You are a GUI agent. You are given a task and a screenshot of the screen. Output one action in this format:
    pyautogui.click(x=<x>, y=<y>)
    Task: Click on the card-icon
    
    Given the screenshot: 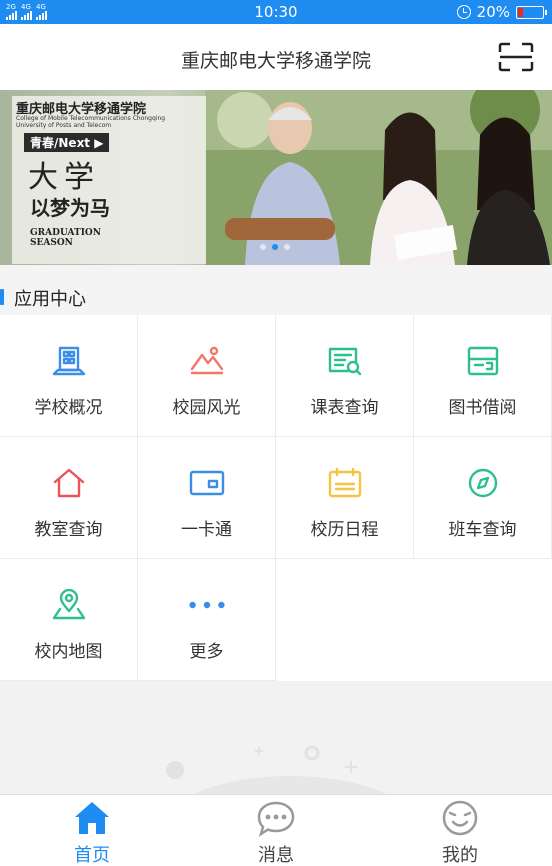 What is the action you would take?
    pyautogui.click(x=207, y=483)
    